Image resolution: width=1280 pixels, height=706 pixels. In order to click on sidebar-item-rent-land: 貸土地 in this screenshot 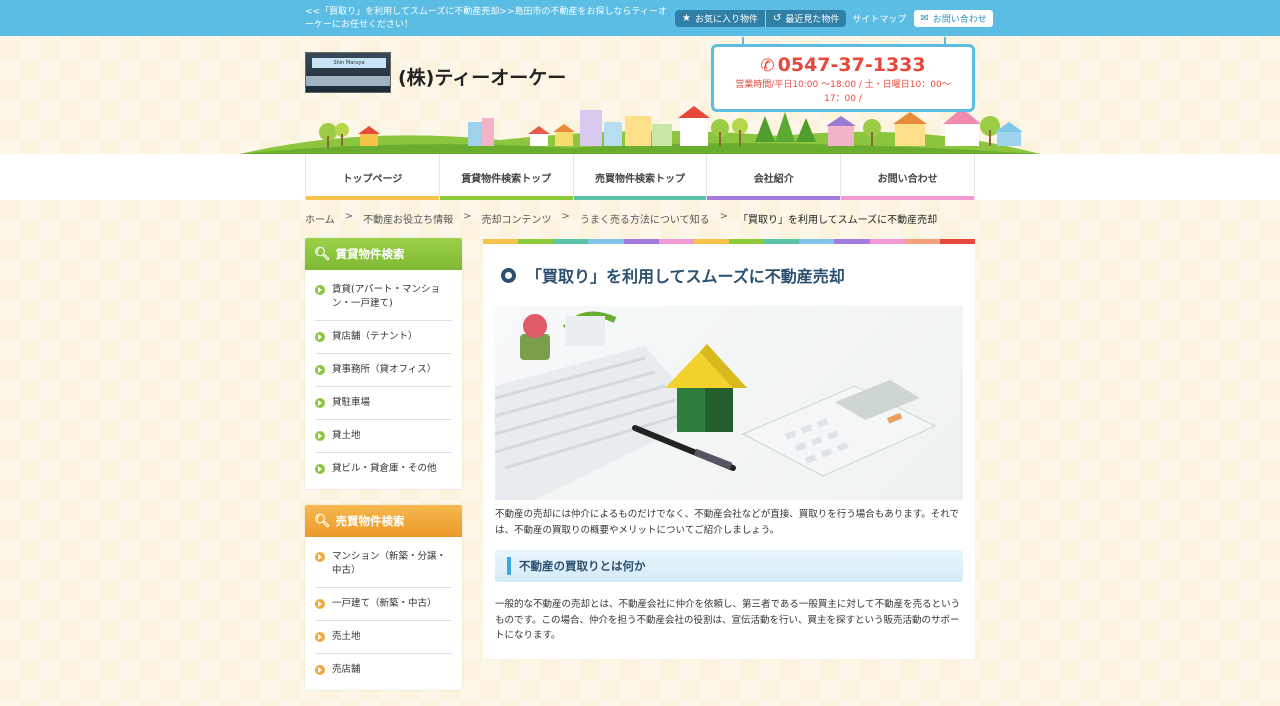, I will do `click(383, 436)`.